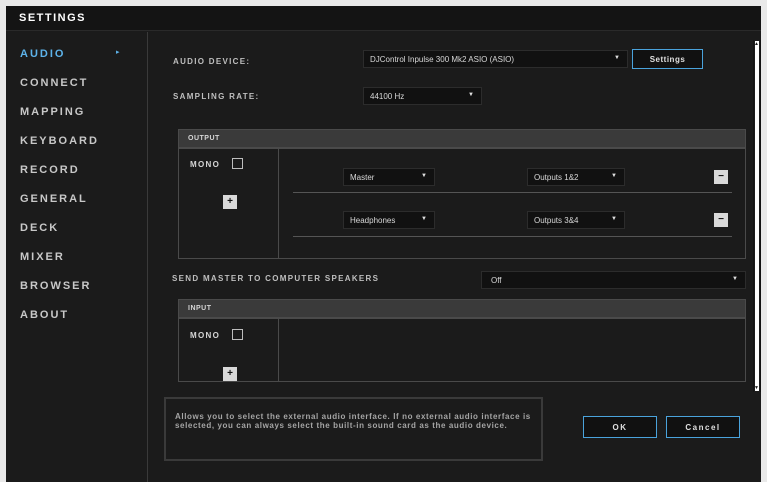  What do you see at coordinates (228, 350) in the screenshot?
I see `input-mono-panel: MONO +` at bounding box center [228, 350].